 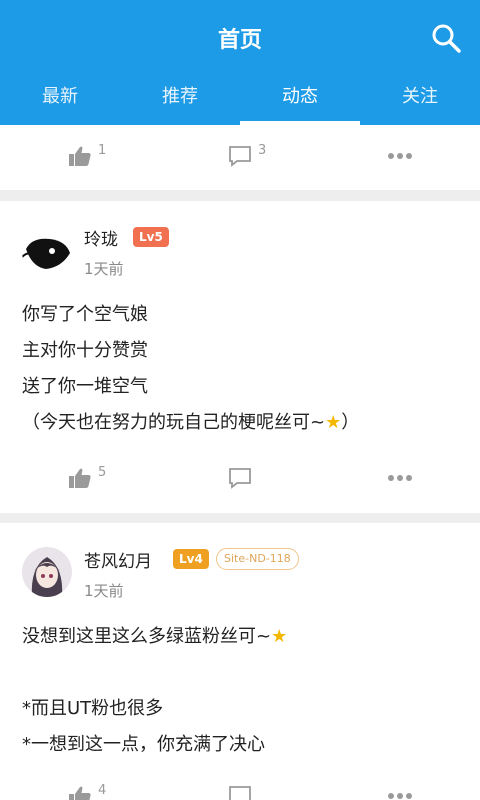 I want to click on like-button: 5, so click(x=87, y=477).